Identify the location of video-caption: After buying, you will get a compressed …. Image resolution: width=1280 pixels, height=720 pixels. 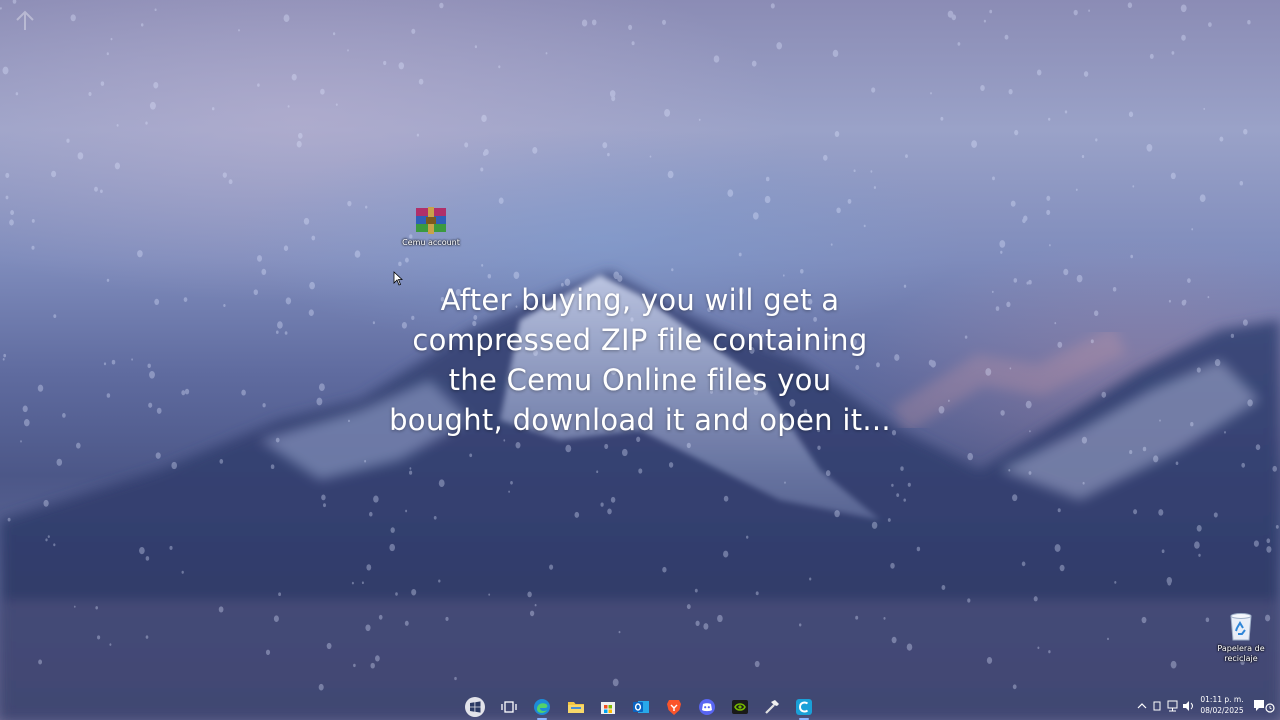
(640, 360).